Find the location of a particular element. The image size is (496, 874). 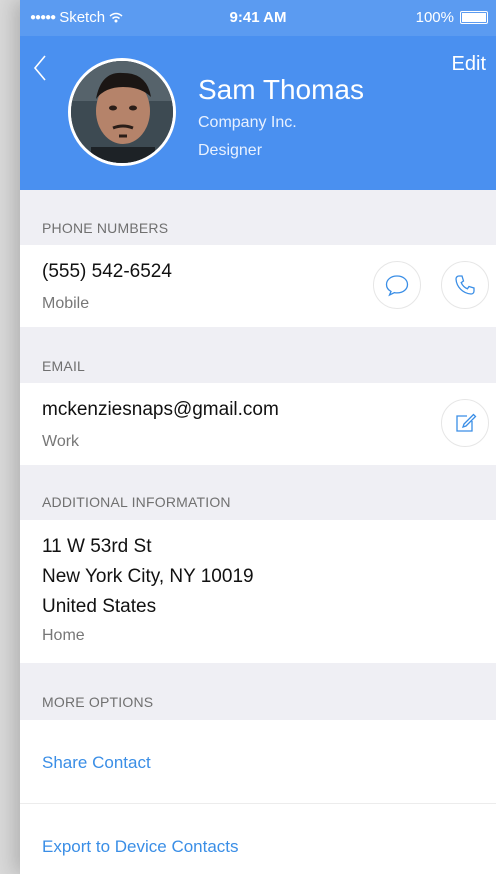

phone-icon is located at coordinates (465, 285).